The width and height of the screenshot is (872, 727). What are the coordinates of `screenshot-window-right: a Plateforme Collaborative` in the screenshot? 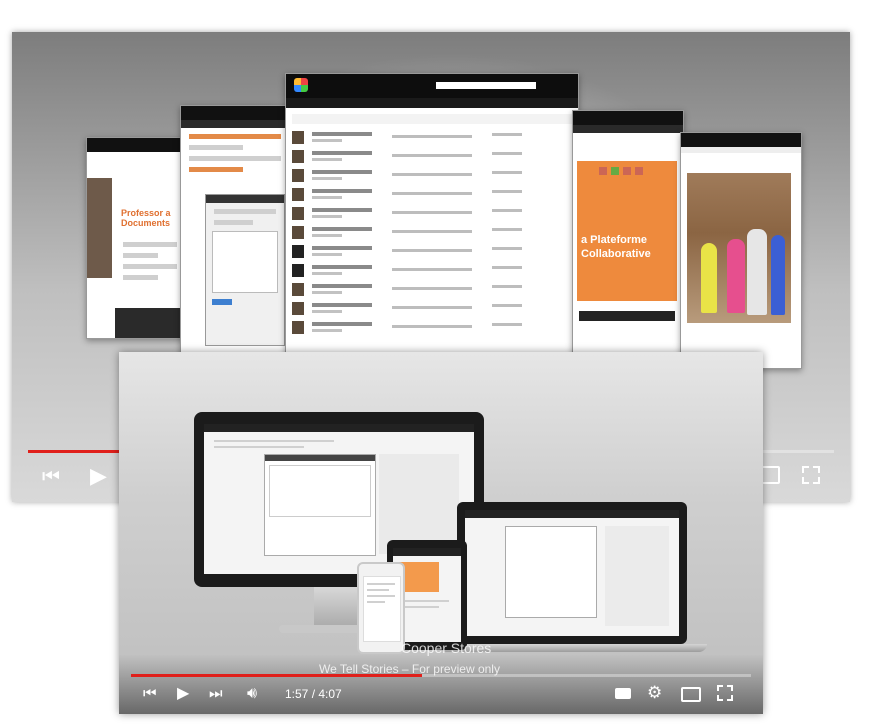 It's located at (628, 241).